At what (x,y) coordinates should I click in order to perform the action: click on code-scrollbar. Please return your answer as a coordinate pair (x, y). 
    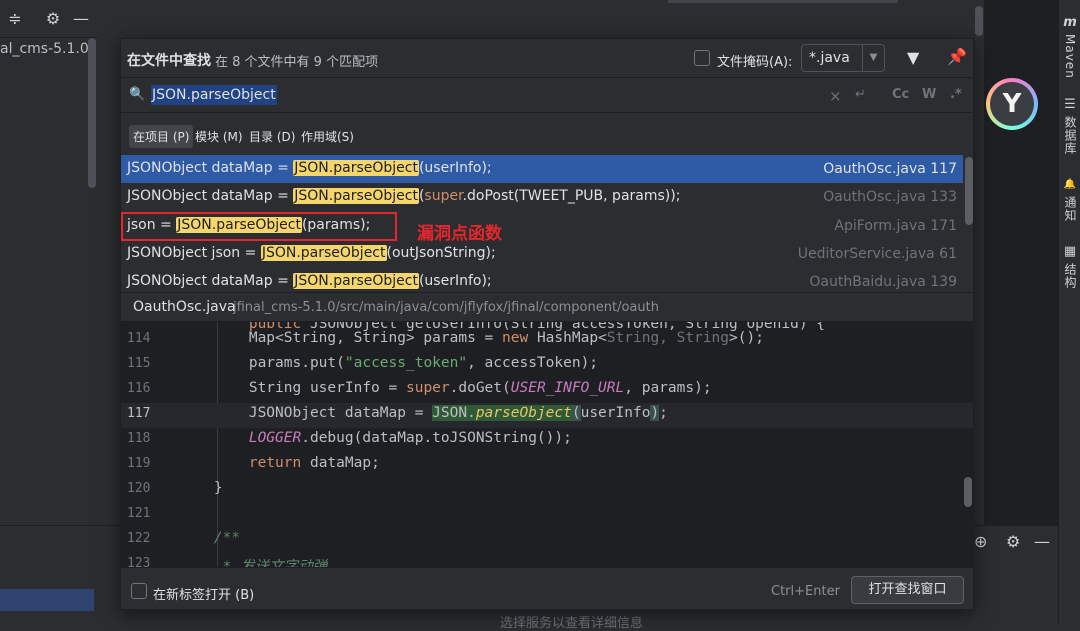
    Looking at the image, I should click on (968, 492).